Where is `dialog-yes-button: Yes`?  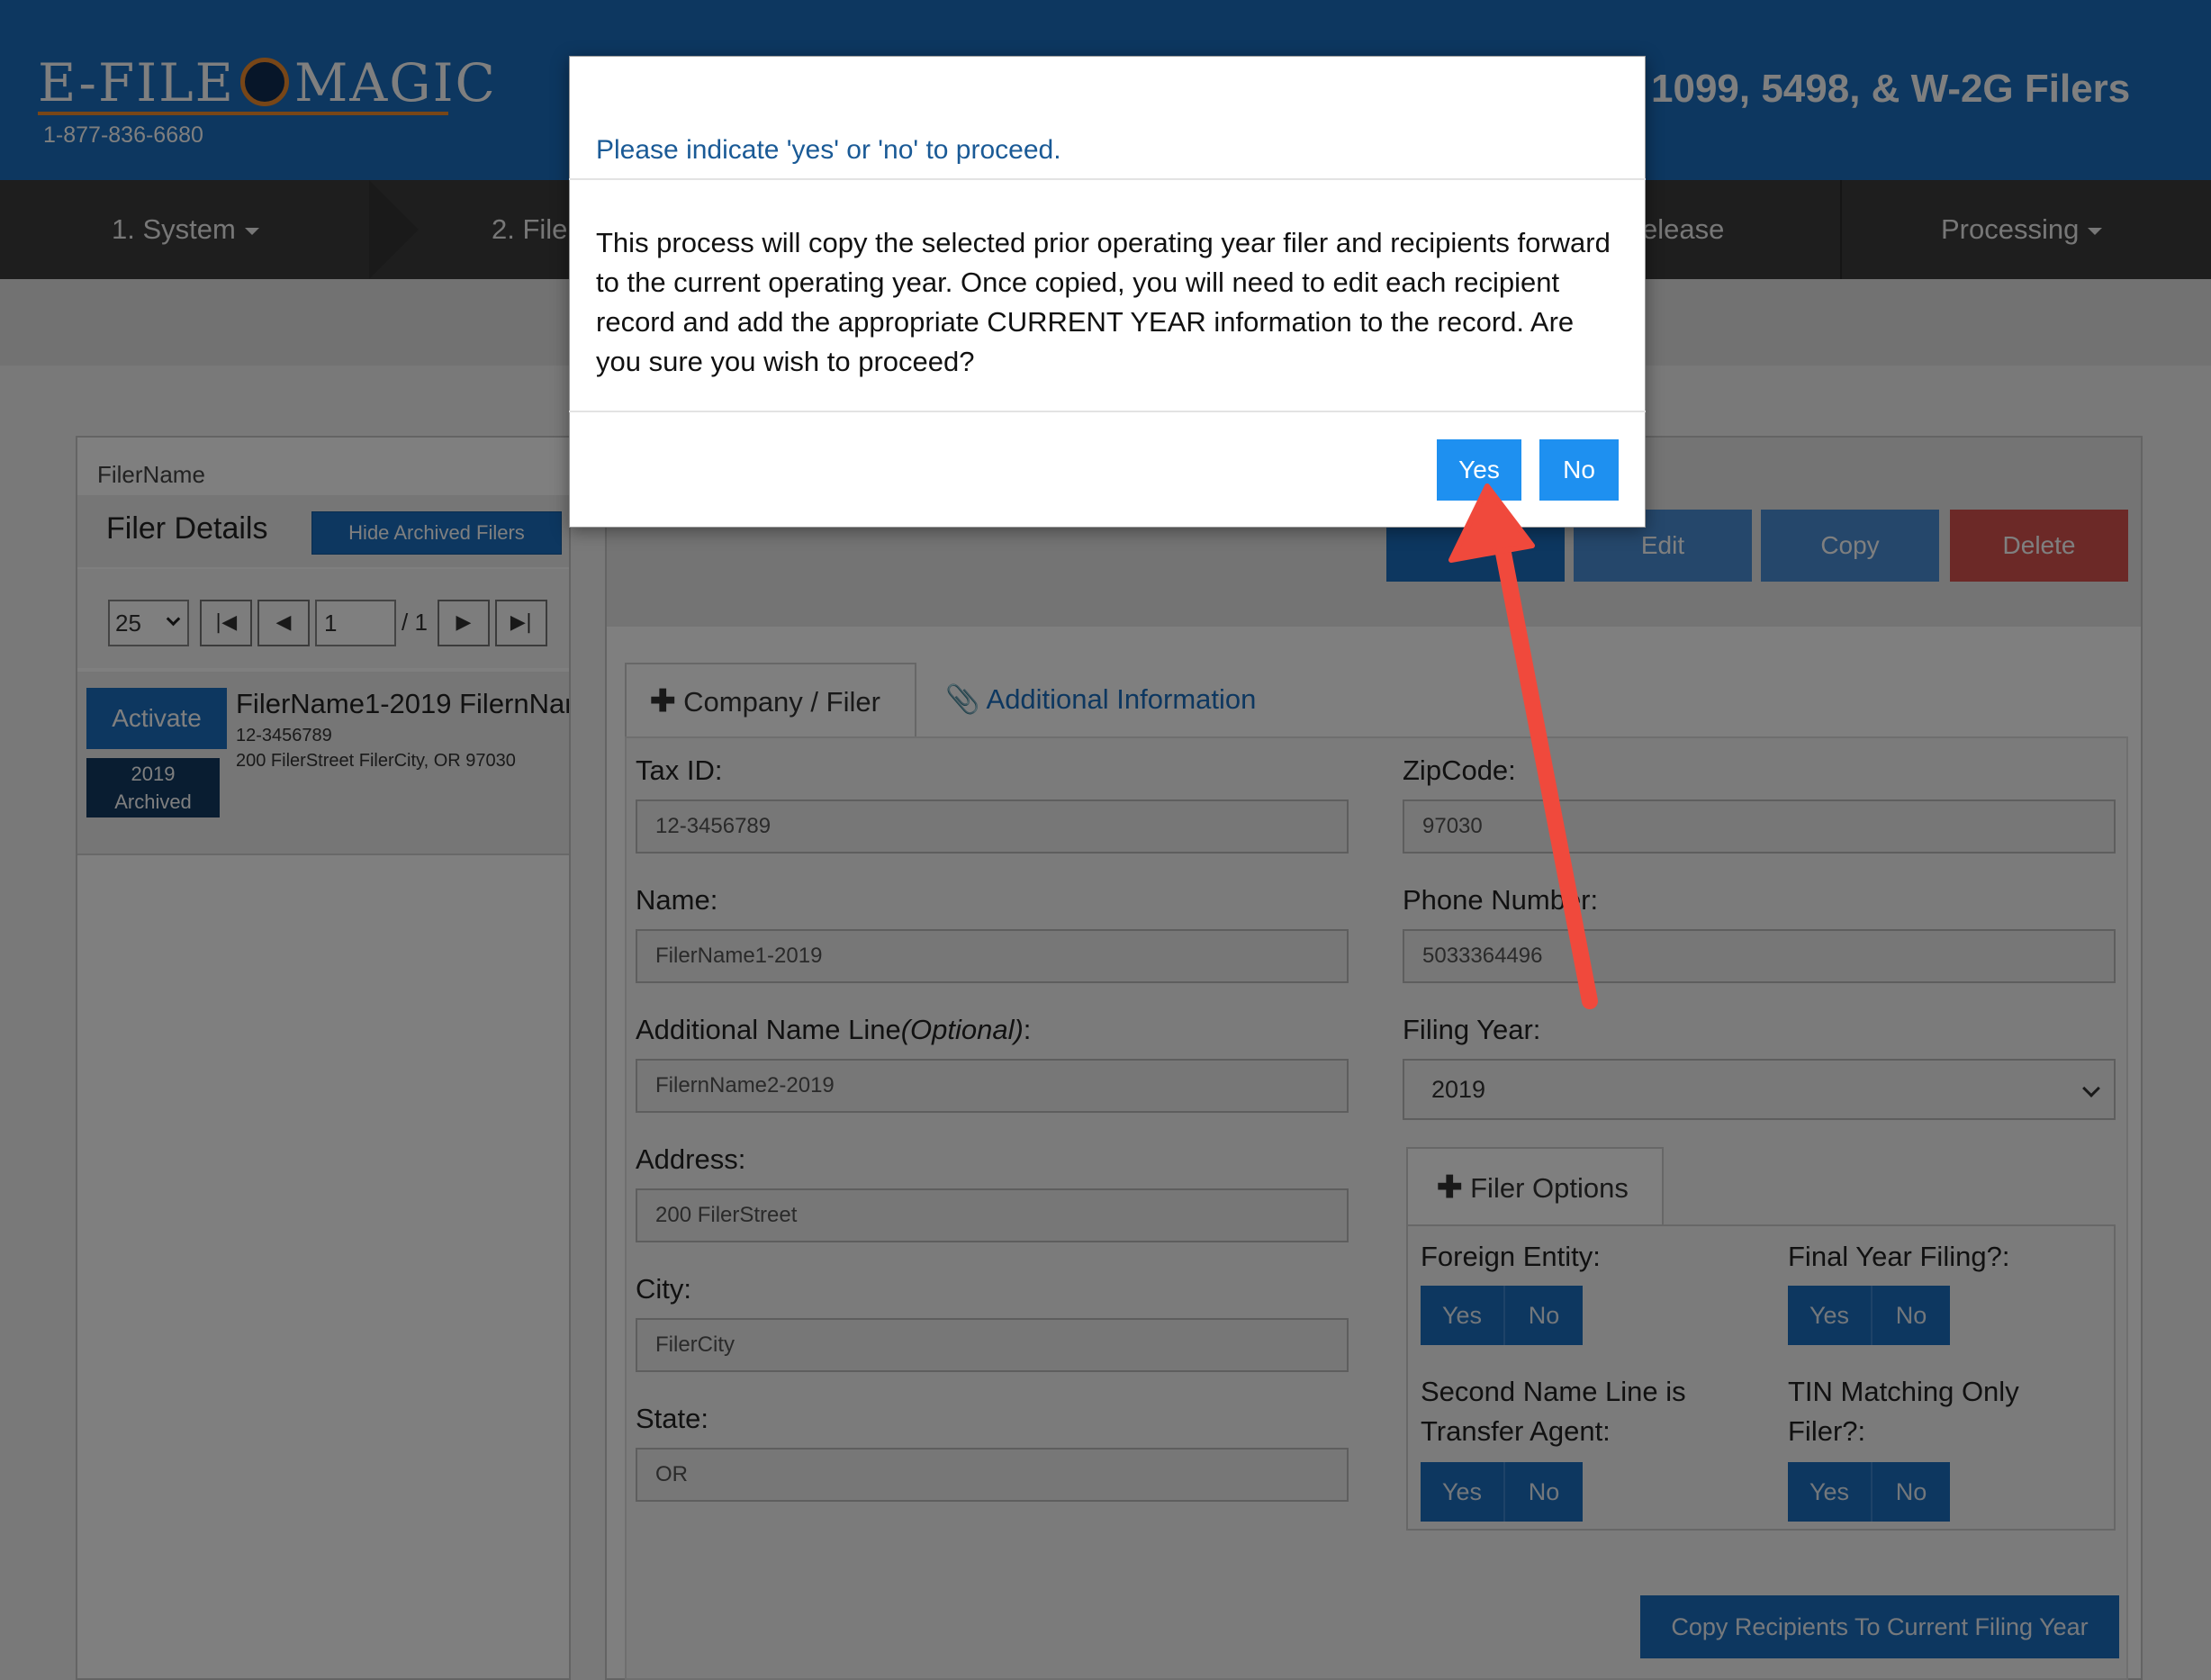
dialog-yes-button: Yes is located at coordinates (1479, 470).